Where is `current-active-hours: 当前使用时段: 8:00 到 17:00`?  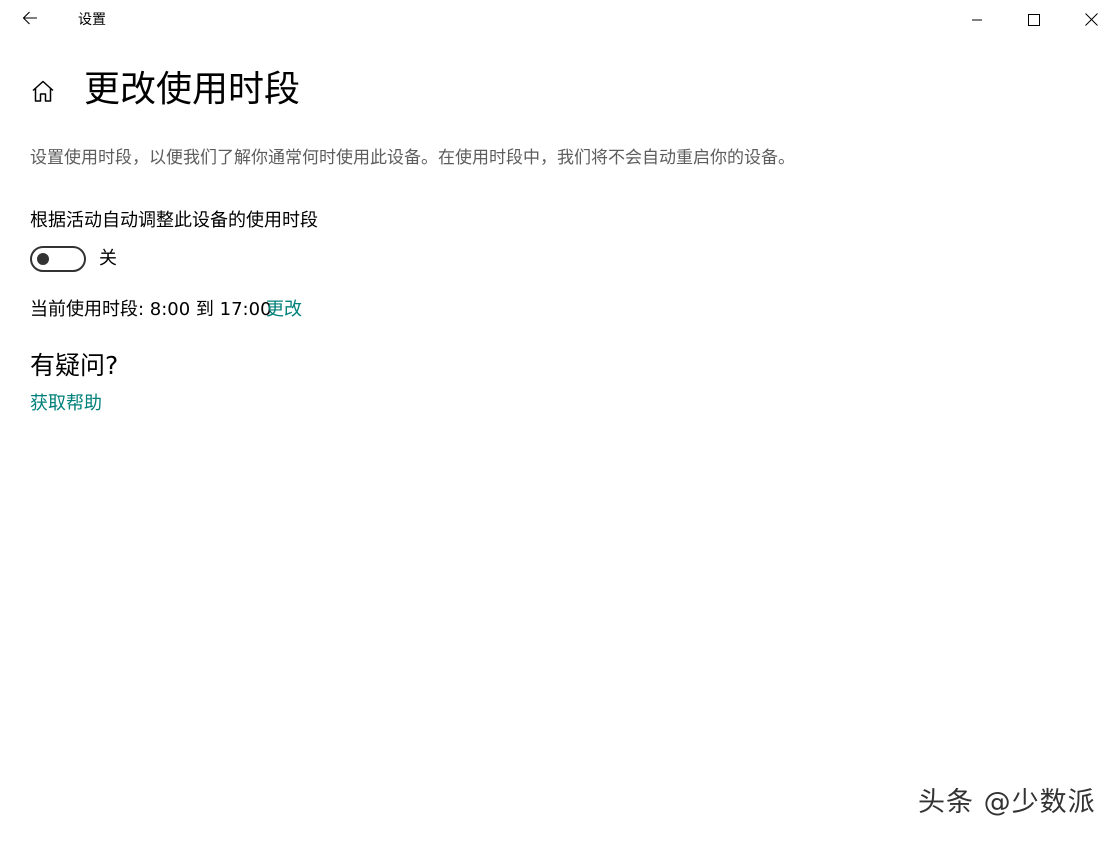
current-active-hours: 当前使用时段: 8:00 到 17:00 is located at coordinates (151, 309).